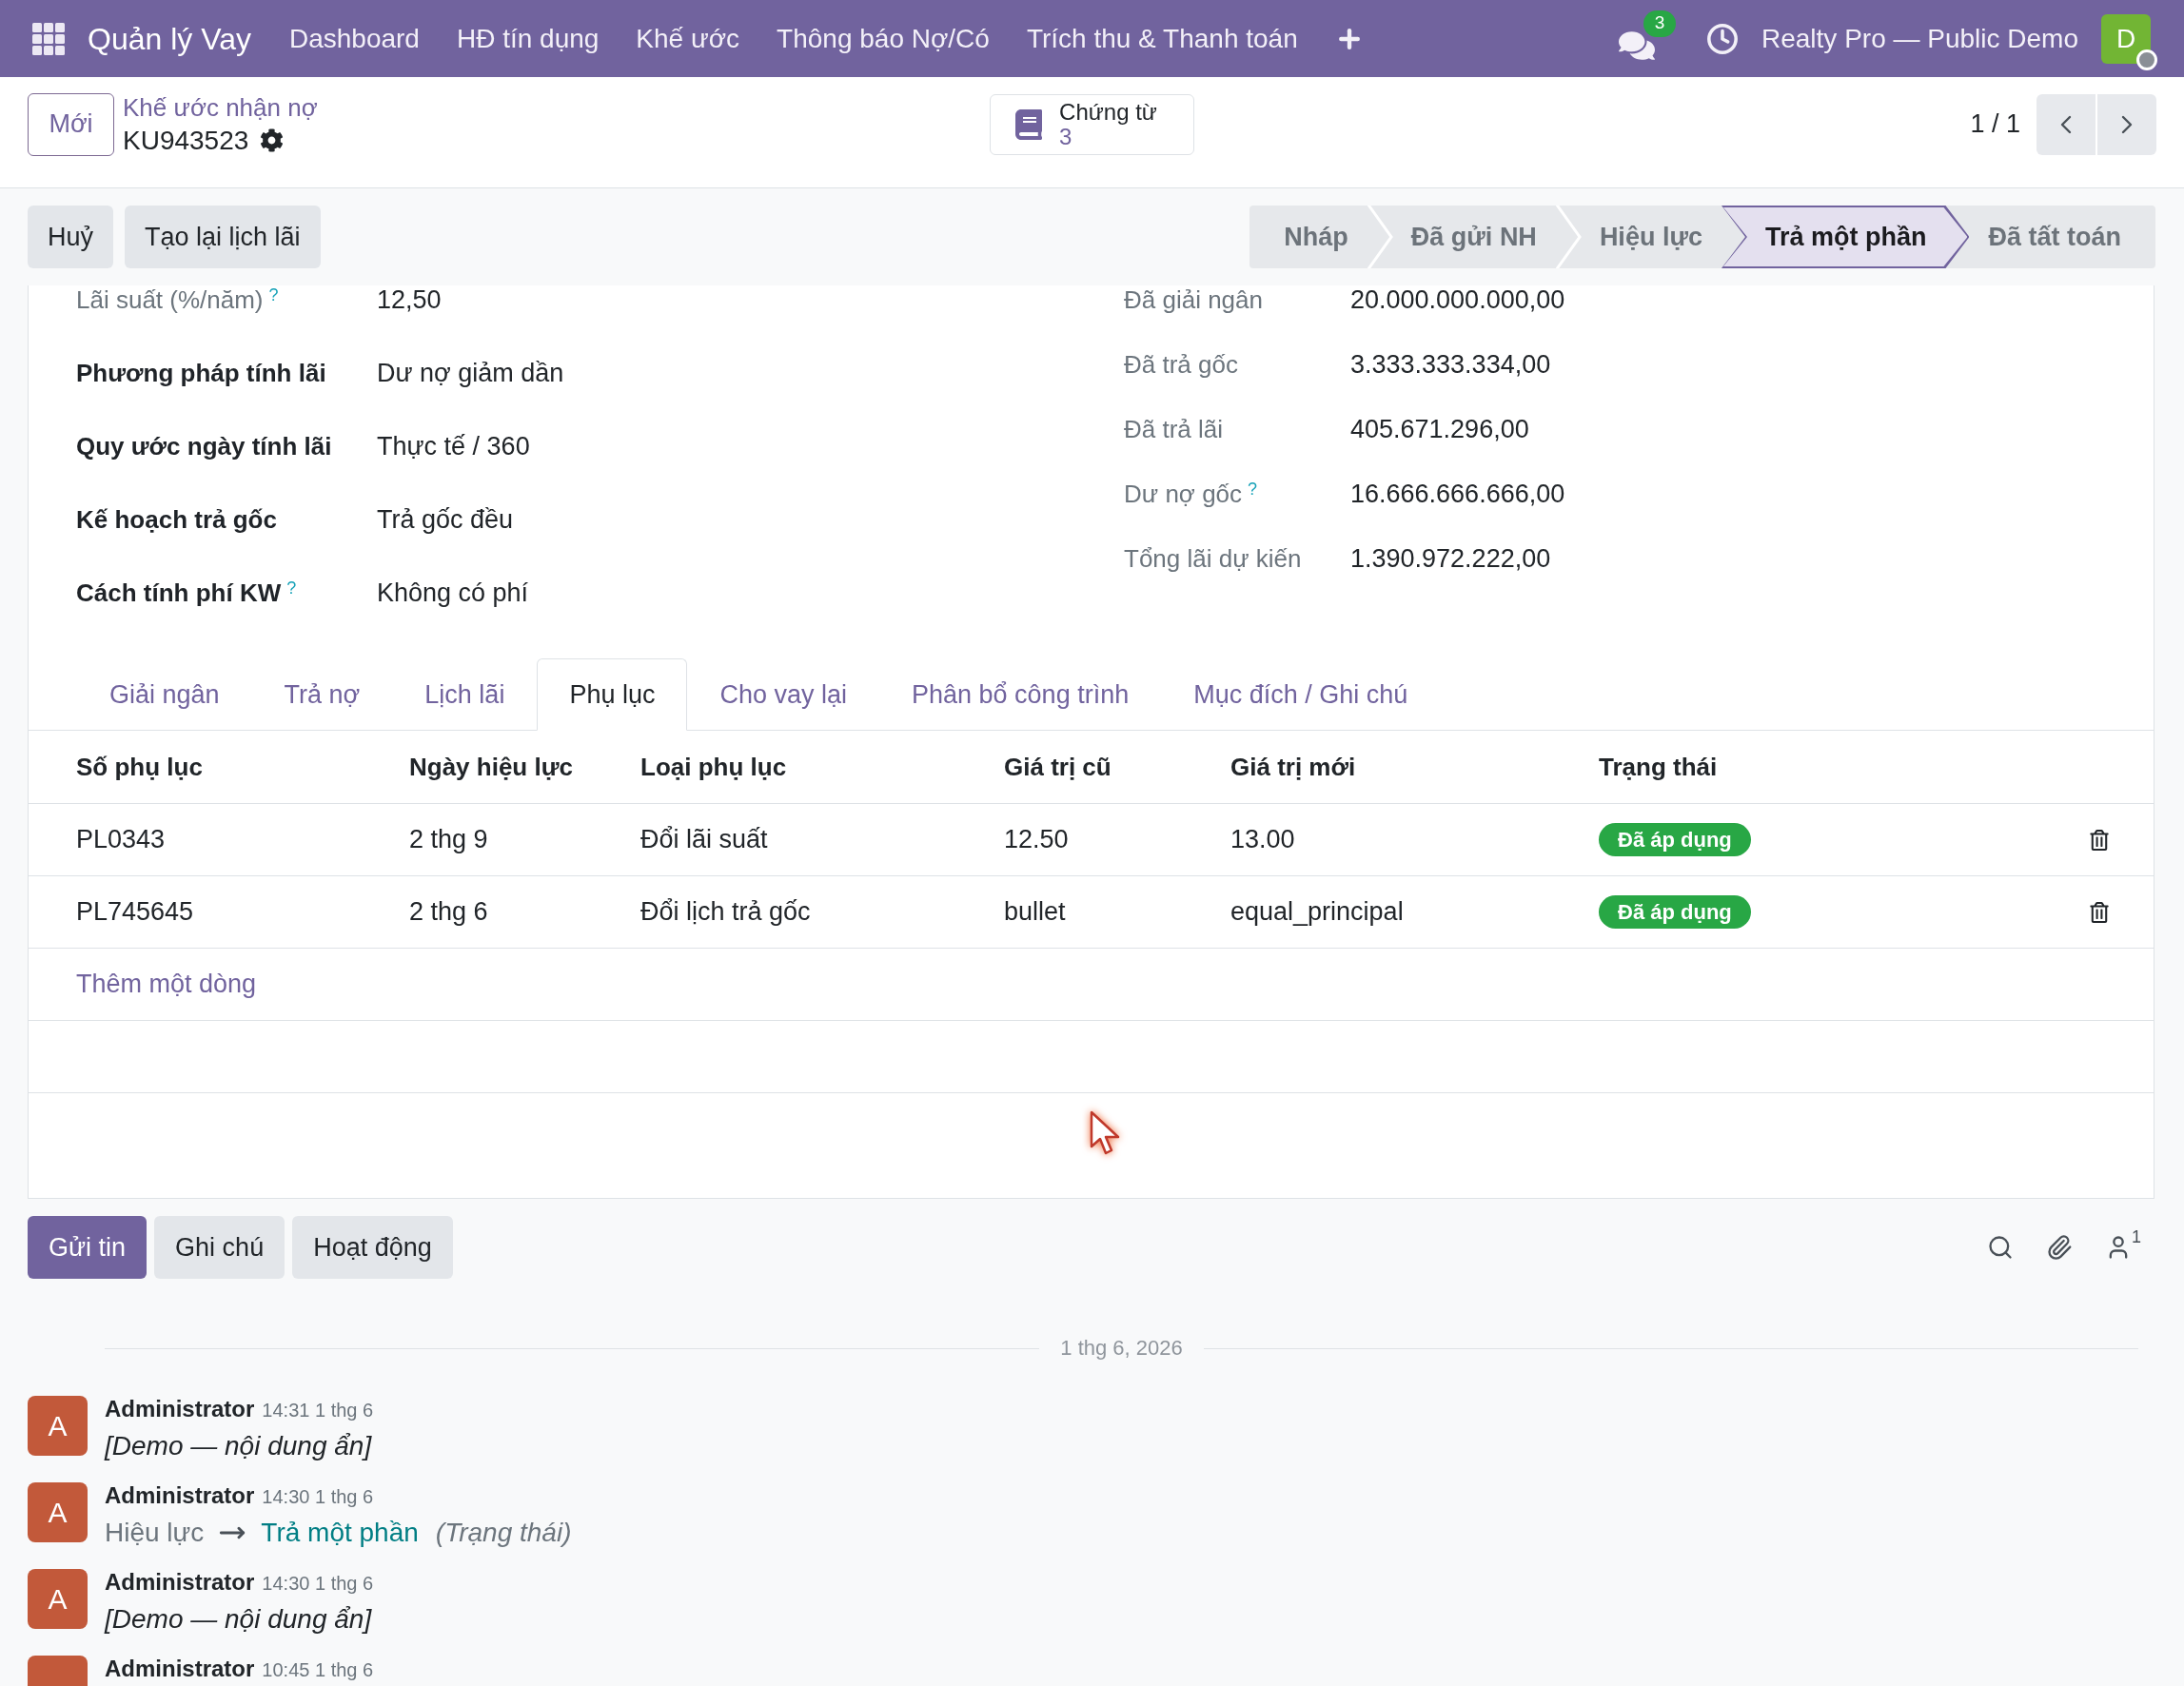 This screenshot has height=1686, width=2184. What do you see at coordinates (1308, 237) in the screenshot?
I see `status-step: Nháp` at bounding box center [1308, 237].